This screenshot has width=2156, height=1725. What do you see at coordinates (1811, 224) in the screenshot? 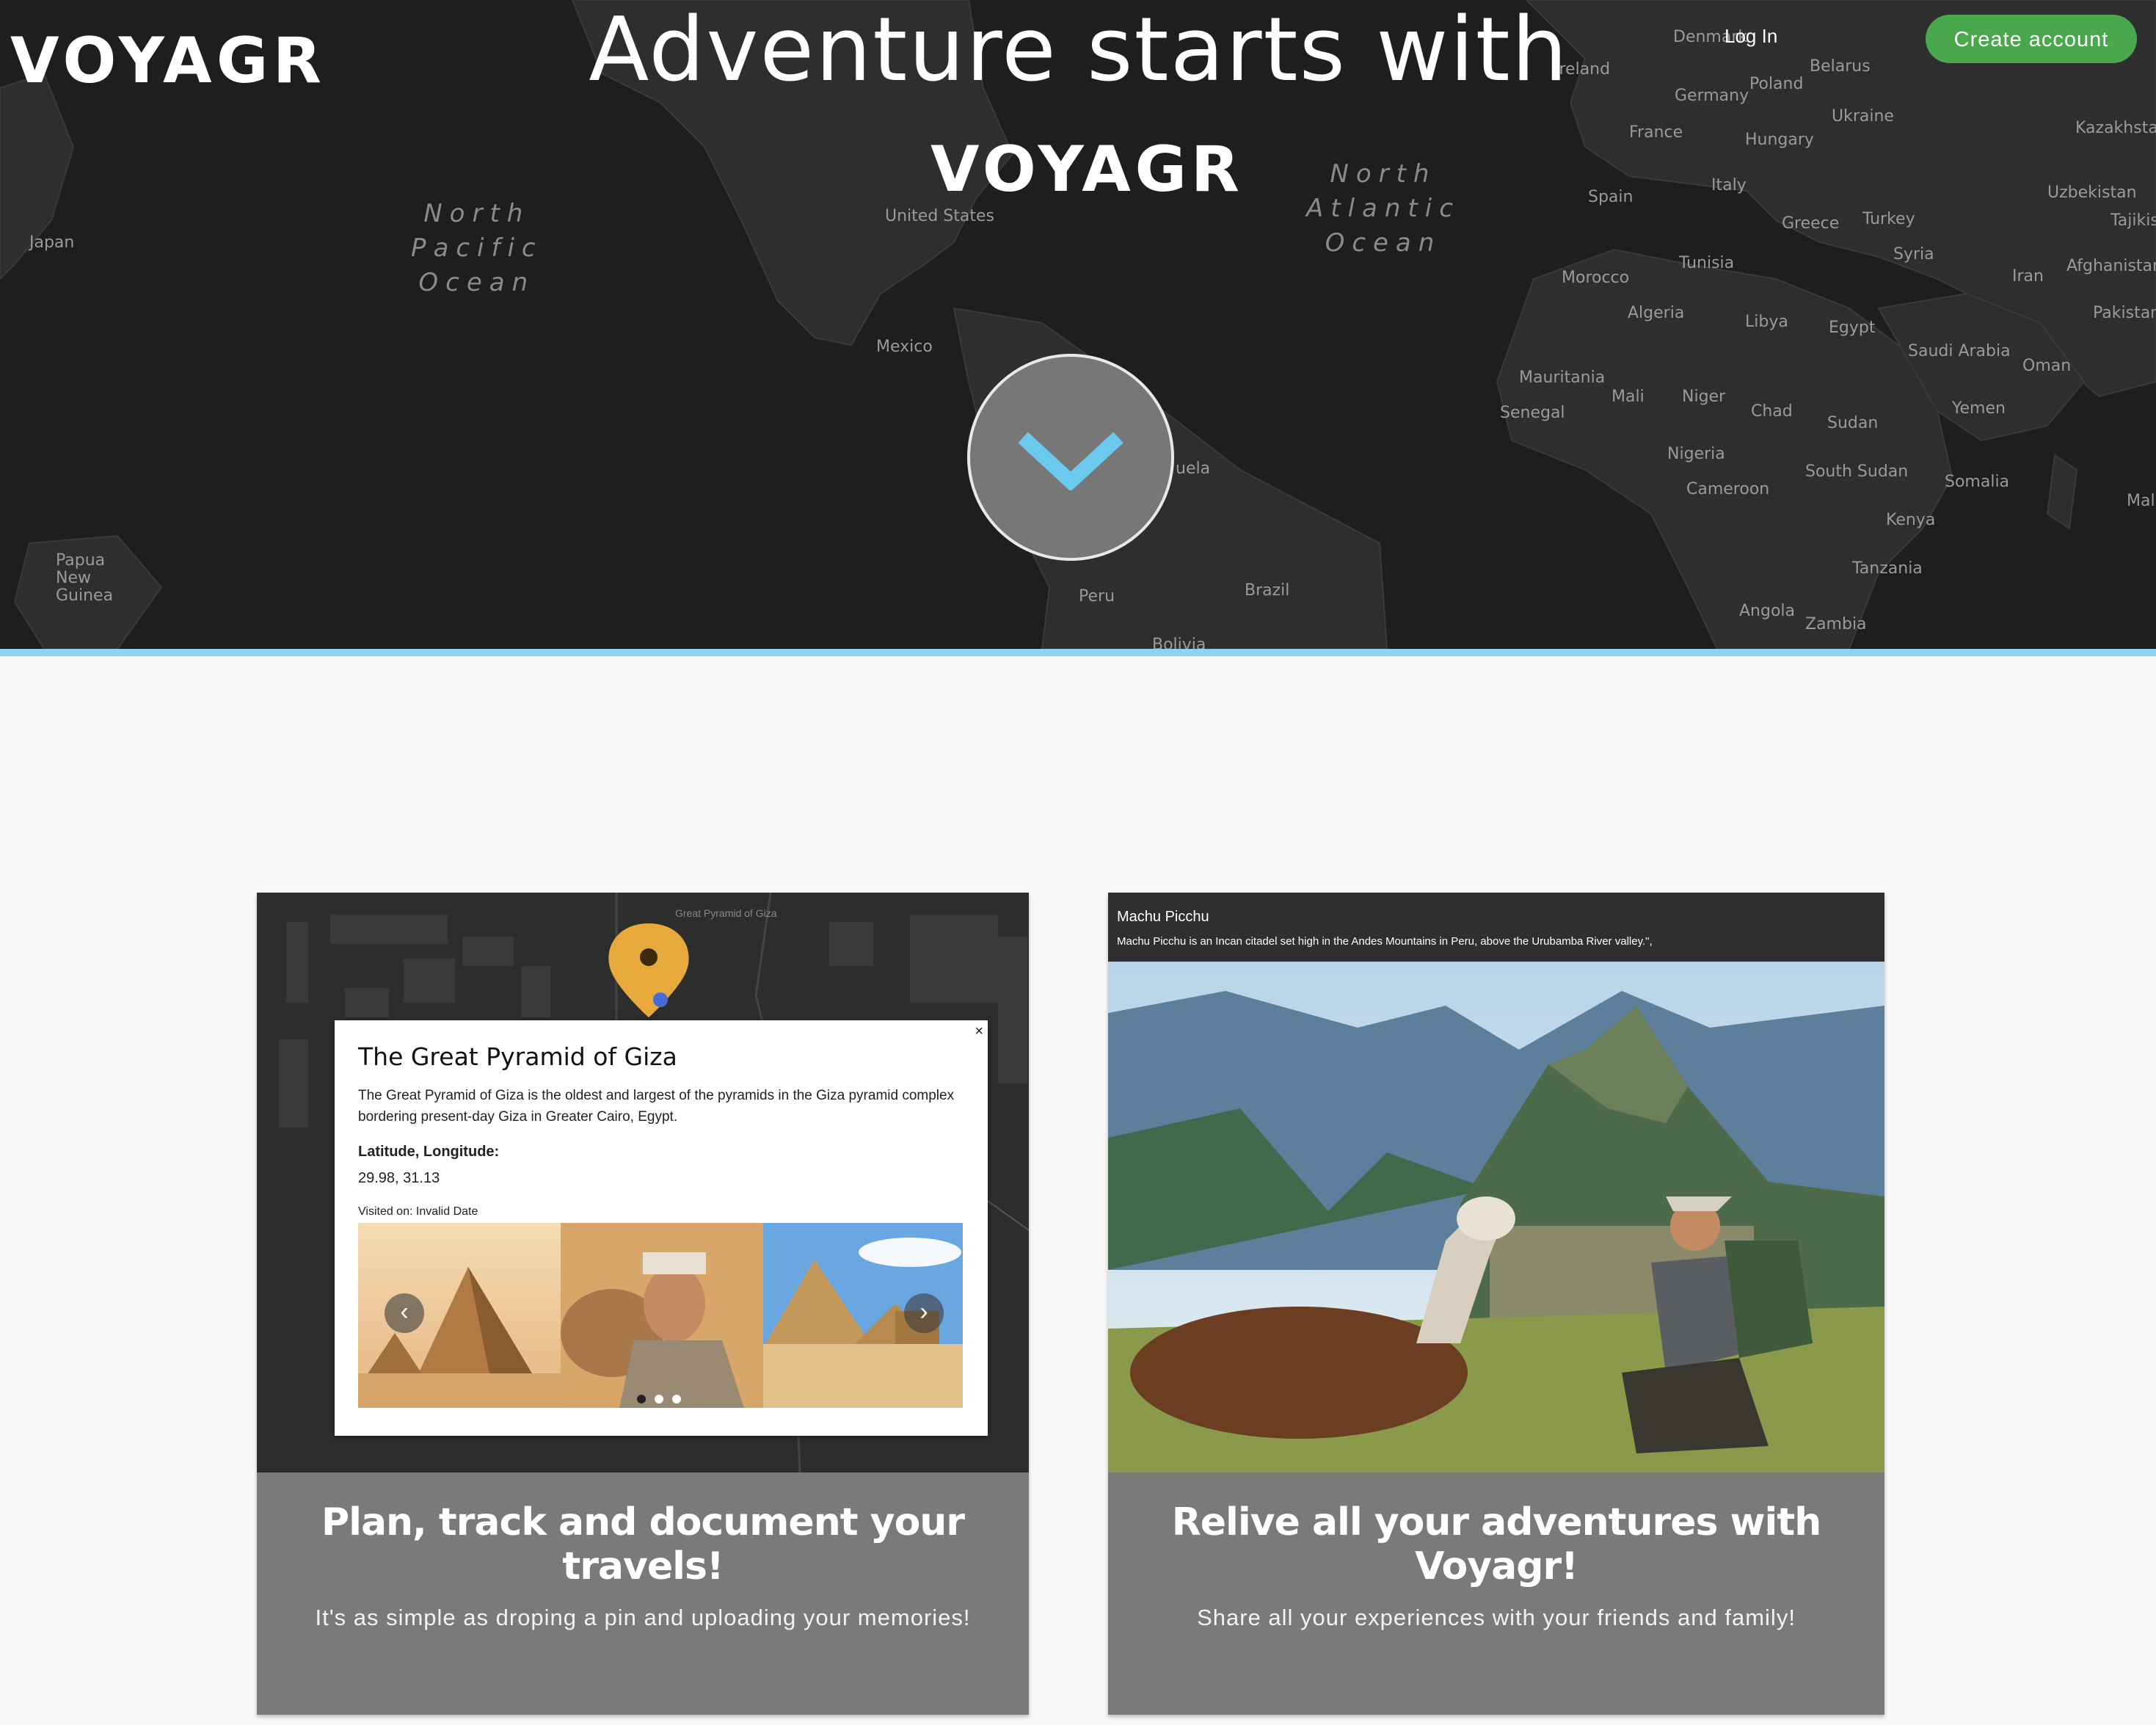
I see `map-label: Greece` at bounding box center [1811, 224].